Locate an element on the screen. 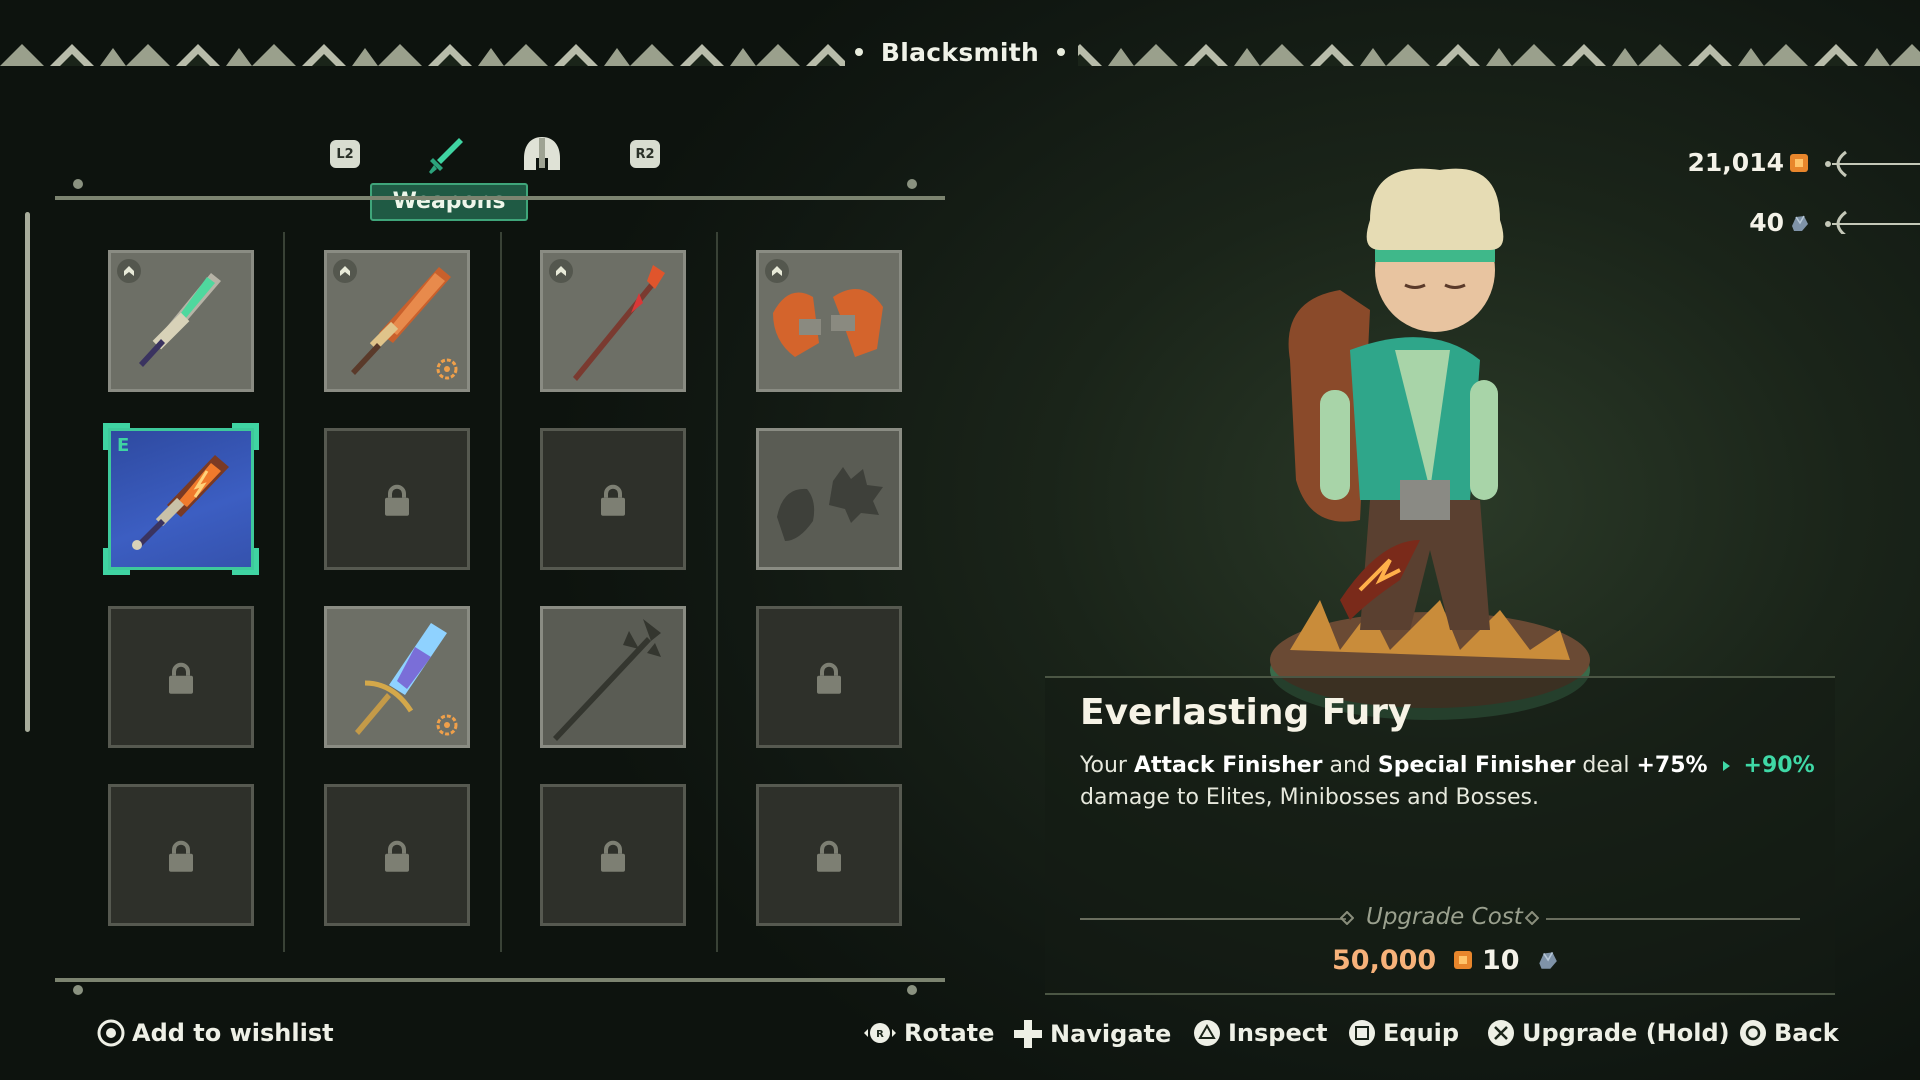  tab-weapons is located at coordinates (446, 157).